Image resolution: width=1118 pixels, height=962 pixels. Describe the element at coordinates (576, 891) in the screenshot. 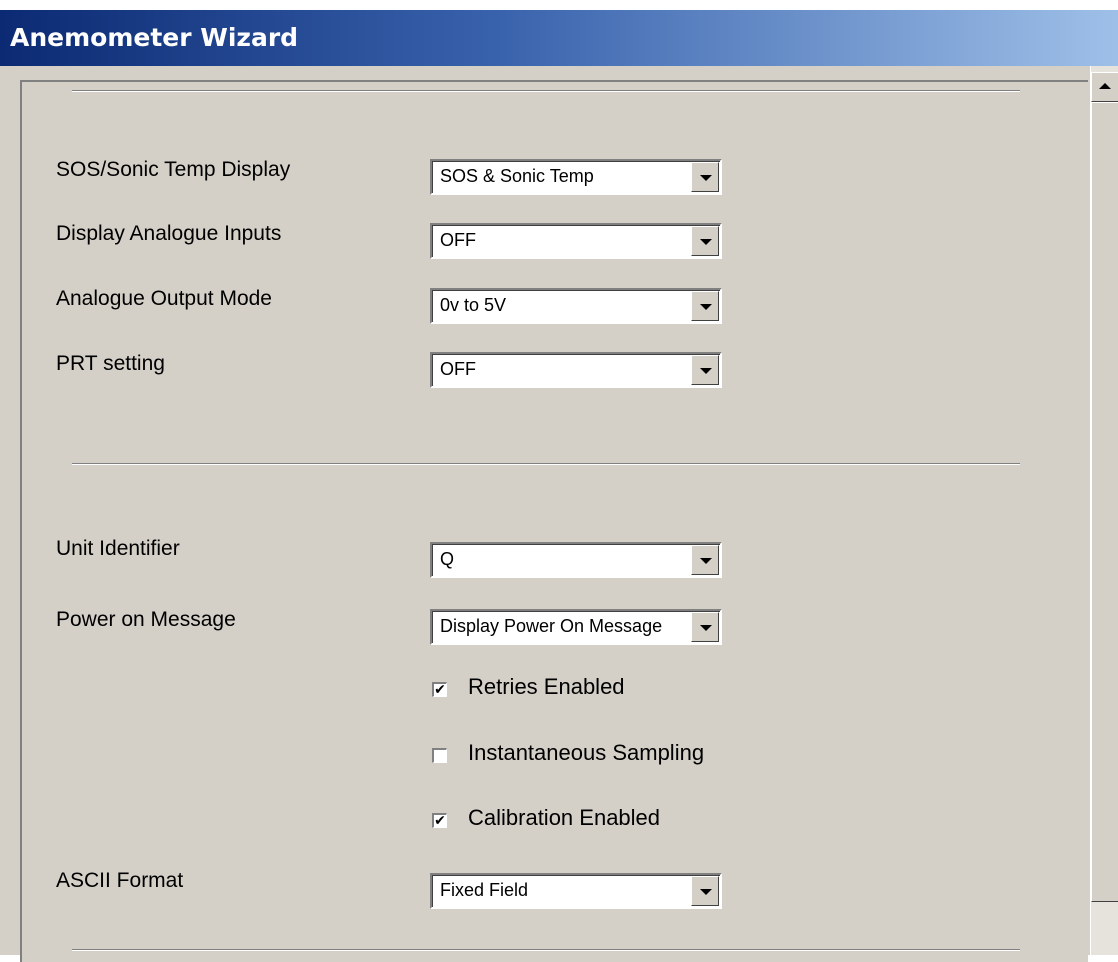

I see `ascii-format-select: Fixed Field` at that location.